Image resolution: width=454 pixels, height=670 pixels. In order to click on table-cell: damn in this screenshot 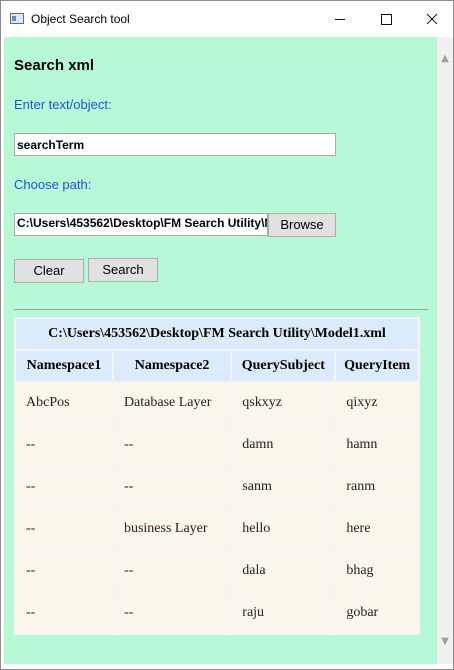, I will do `click(283, 445)`.